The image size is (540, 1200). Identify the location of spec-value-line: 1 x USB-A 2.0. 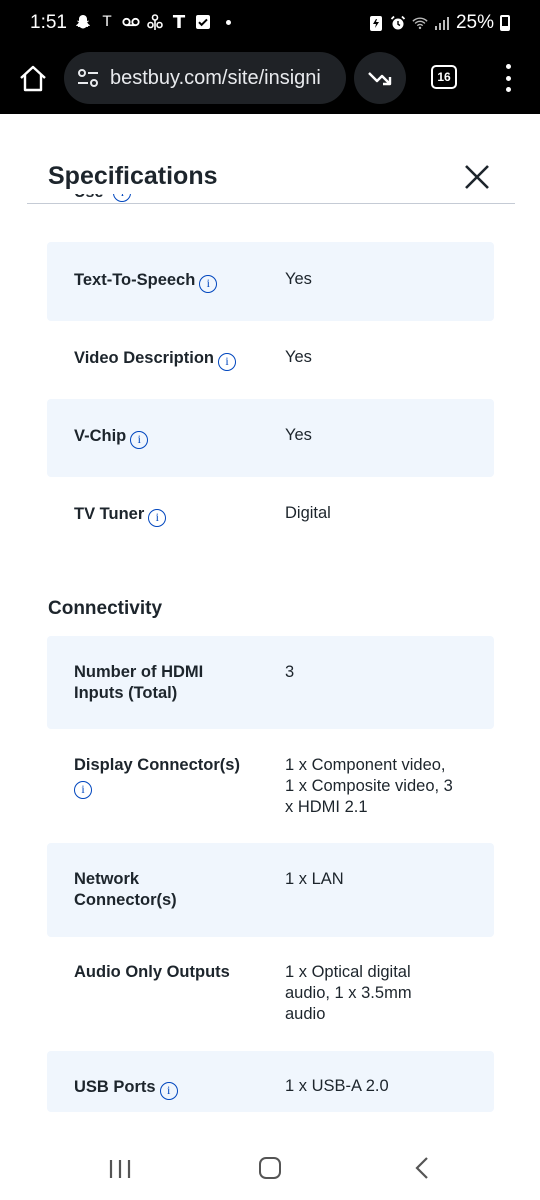
(337, 1086).